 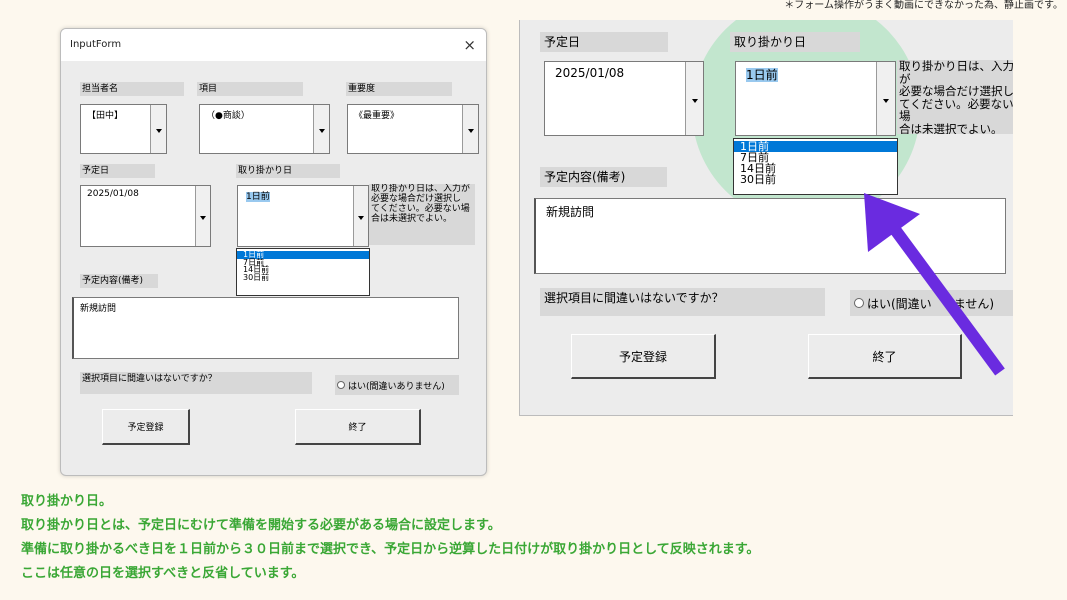 What do you see at coordinates (399, 89) in the screenshot?
I see `importance-label: 重要度` at bounding box center [399, 89].